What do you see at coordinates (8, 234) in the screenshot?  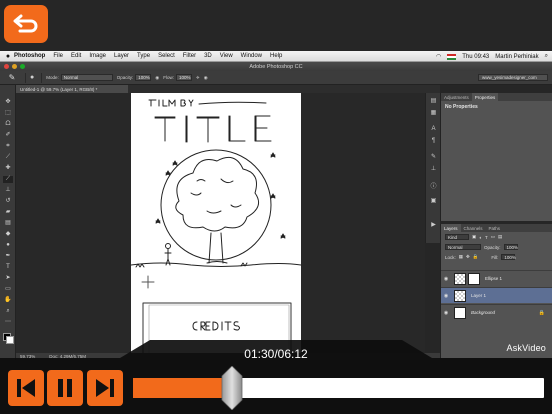 I see `blur-tool-icon: ◆` at bounding box center [8, 234].